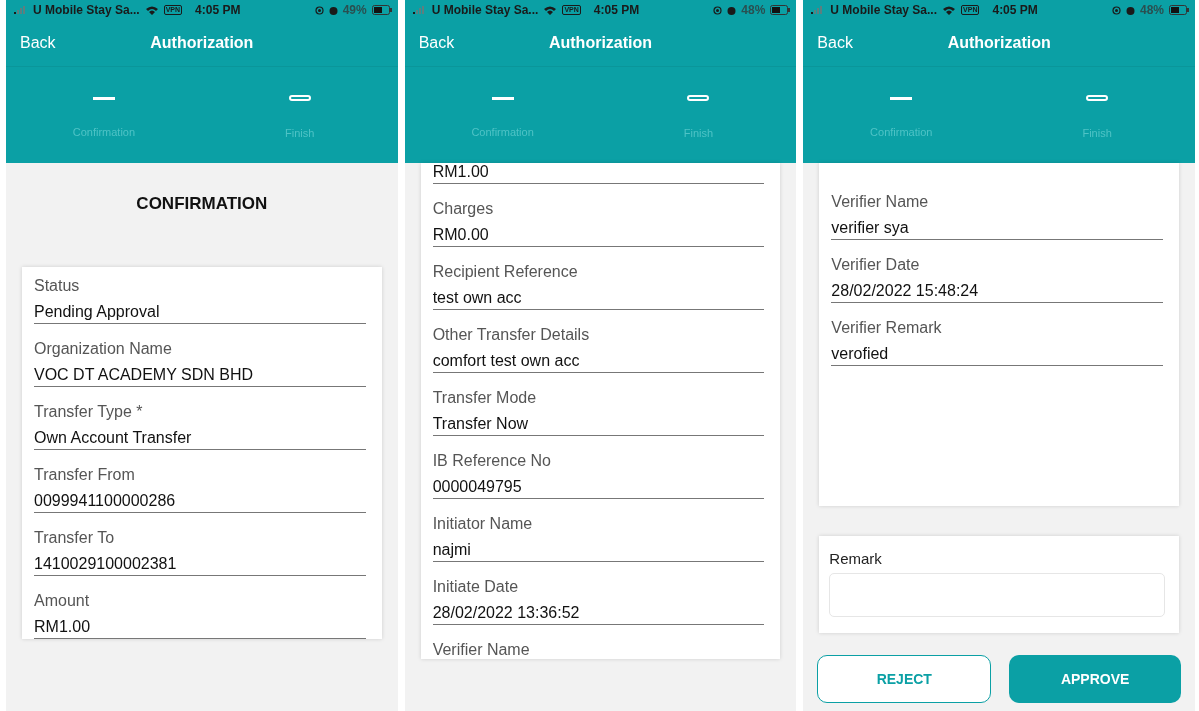  Describe the element at coordinates (89, 412) in the screenshot. I see `field-label: Transfer Type *` at that location.